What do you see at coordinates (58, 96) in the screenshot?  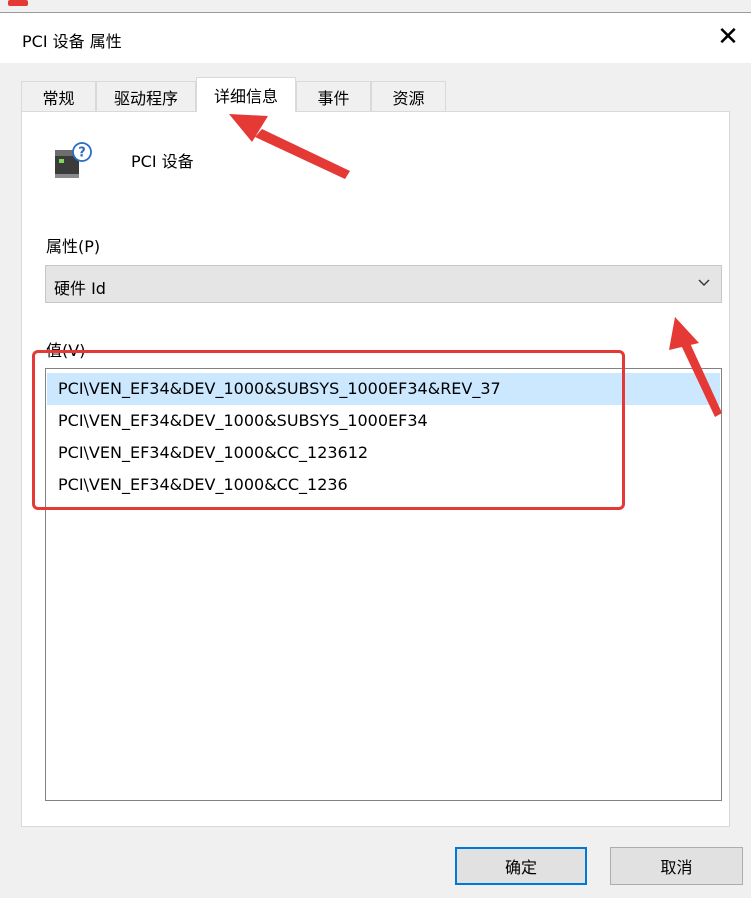 I see `tab-general: 常规` at bounding box center [58, 96].